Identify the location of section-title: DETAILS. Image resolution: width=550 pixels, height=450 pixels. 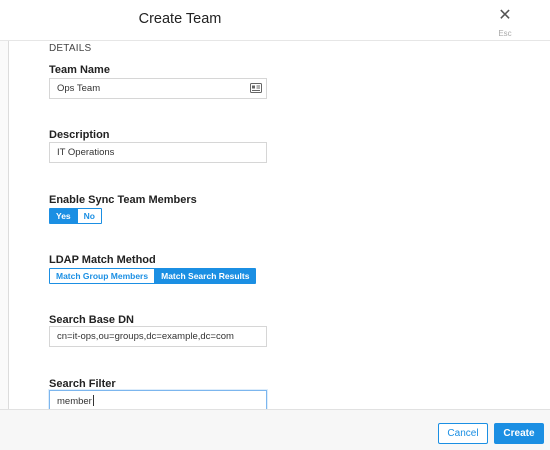
(70, 48).